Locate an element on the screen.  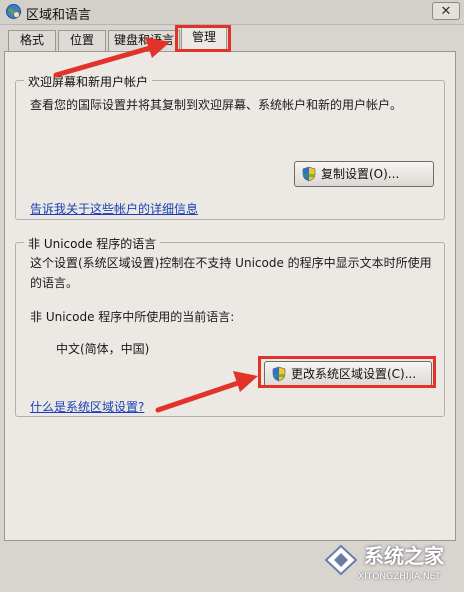
unicode-description-line2: 的语言。 is located at coordinates (54, 283).